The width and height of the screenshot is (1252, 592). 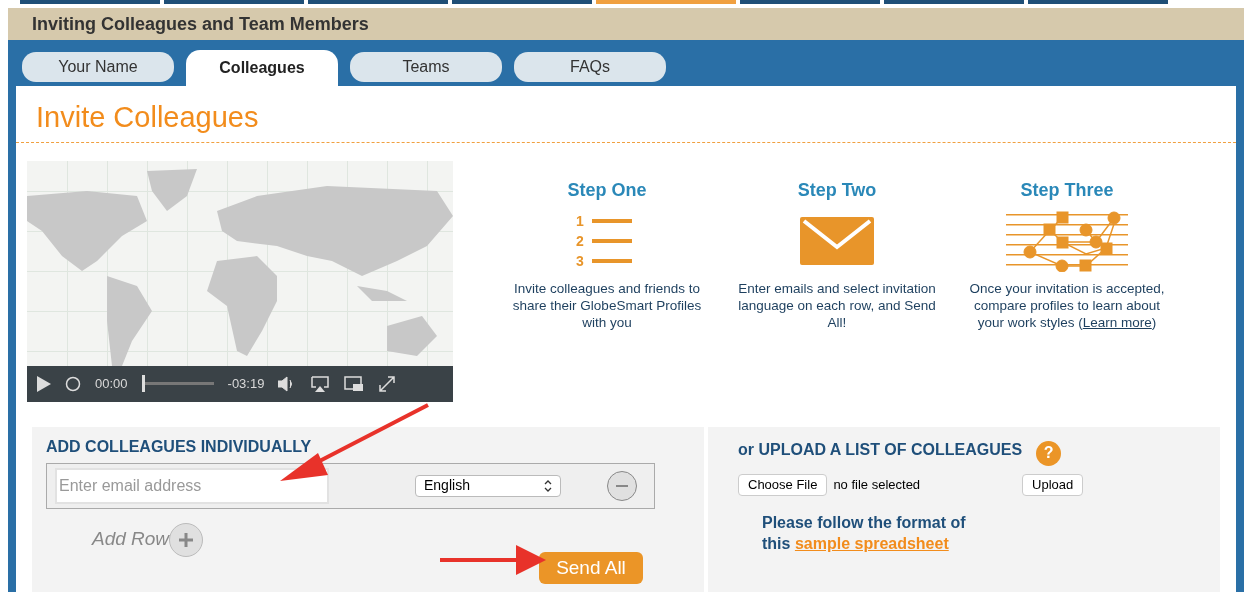 I want to click on section-title: or UPLOAD A LIST OF COLLEAGUES, so click(x=880, y=450).